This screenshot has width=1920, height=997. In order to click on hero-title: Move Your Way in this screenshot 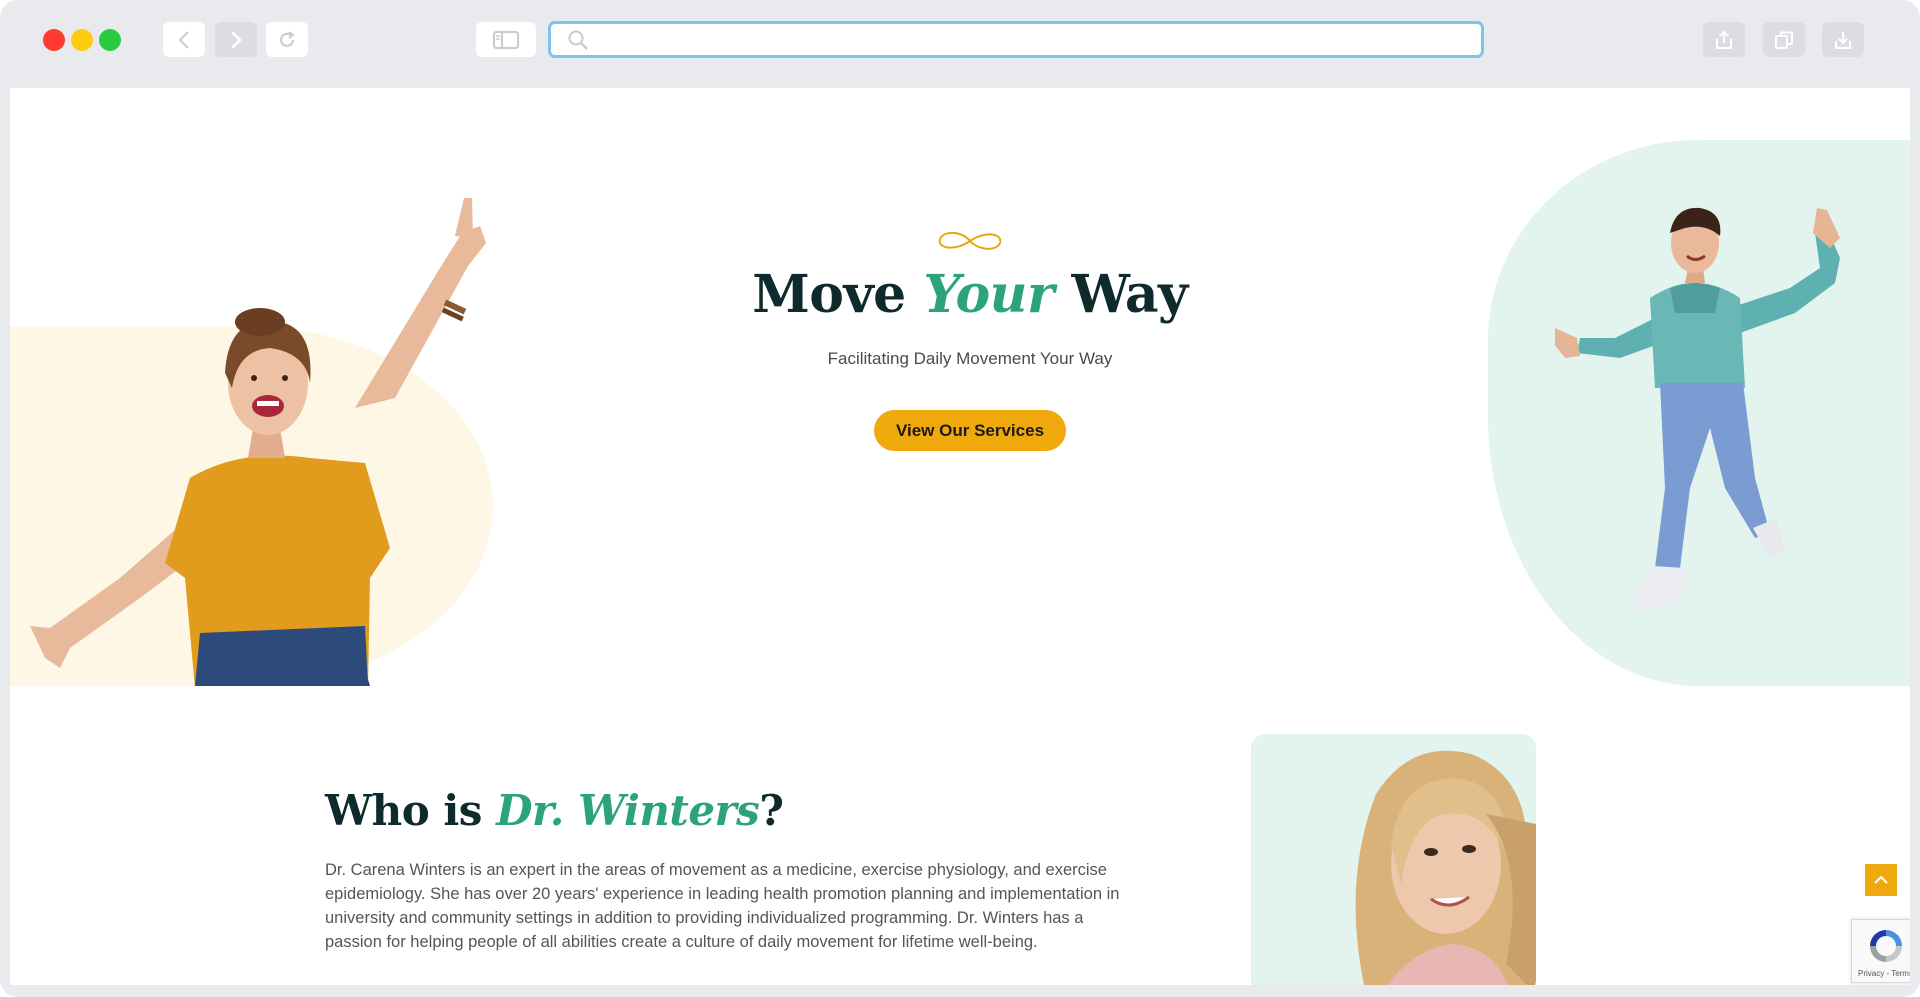, I will do `click(970, 294)`.